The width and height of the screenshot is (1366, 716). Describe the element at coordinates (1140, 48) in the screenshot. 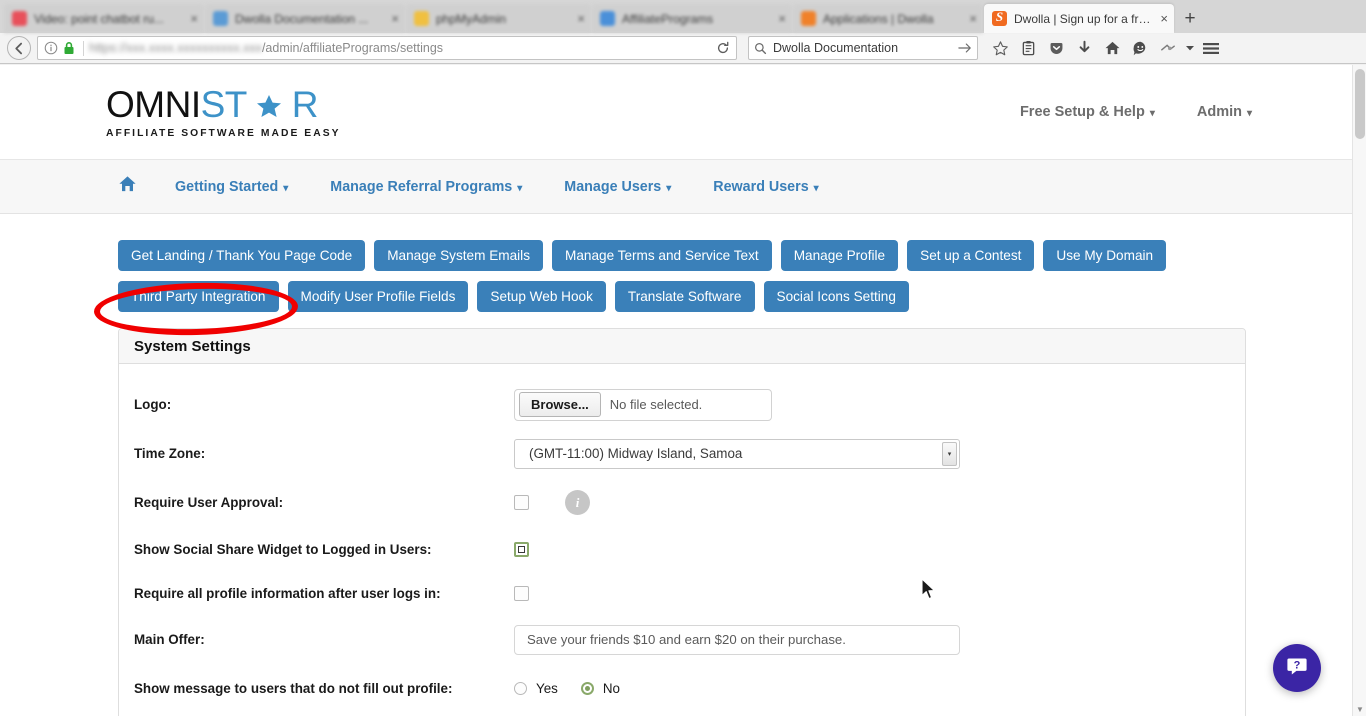

I see `feedback-smiley-icon` at that location.